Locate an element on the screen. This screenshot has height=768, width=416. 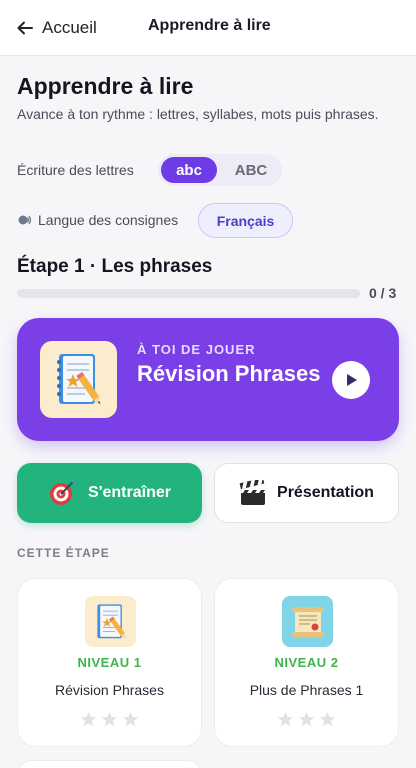
level-card-1: NIVEAU 1 Révision Phrases is located at coordinates (109, 662).